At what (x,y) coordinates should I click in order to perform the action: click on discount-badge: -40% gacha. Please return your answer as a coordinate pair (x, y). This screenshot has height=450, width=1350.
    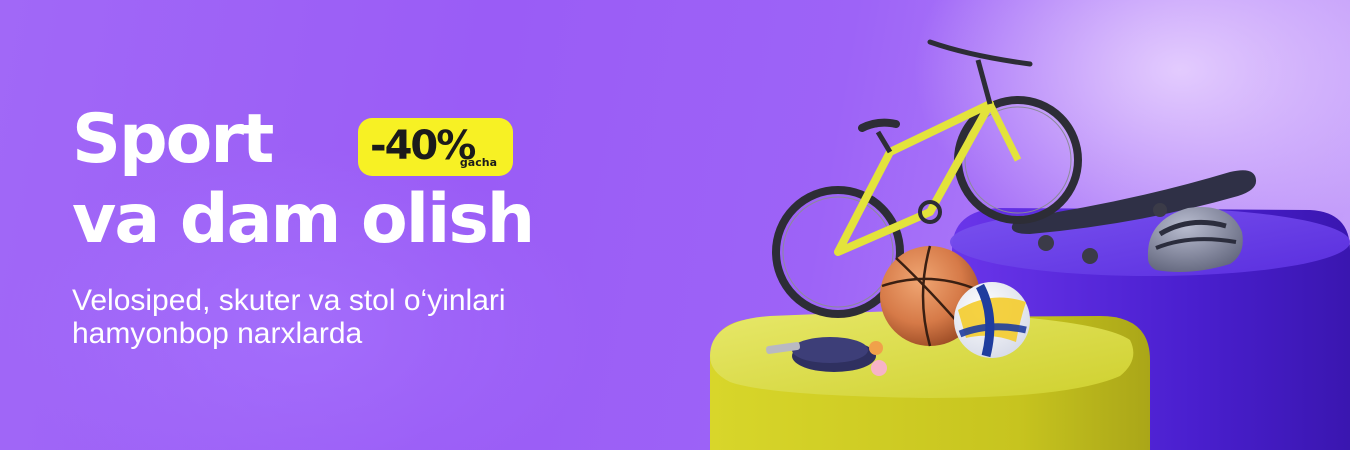
    Looking at the image, I should click on (435, 147).